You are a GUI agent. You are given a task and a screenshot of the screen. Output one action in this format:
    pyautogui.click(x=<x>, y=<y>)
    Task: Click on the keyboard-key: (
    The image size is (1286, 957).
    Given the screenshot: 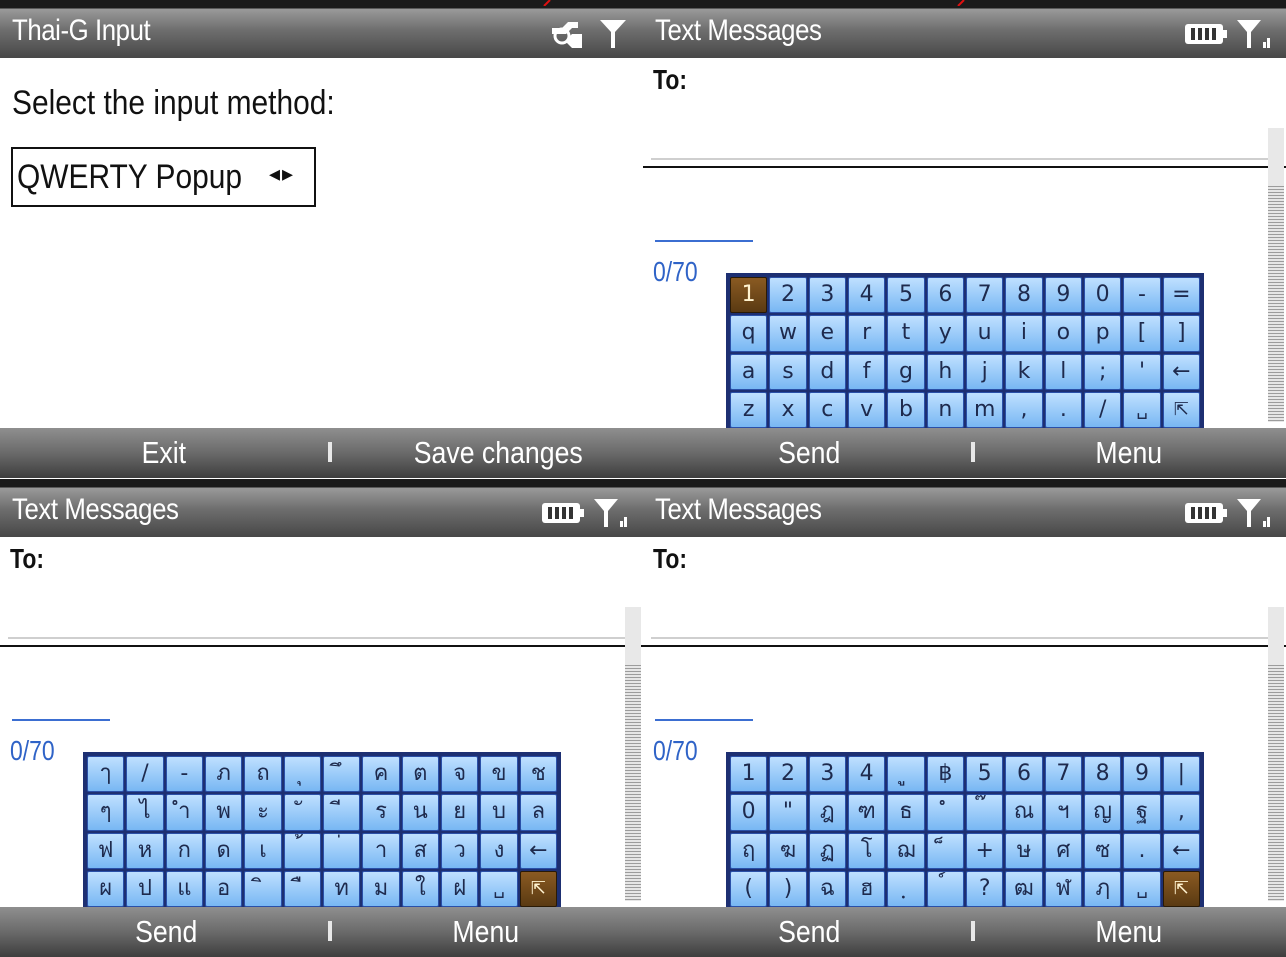 What is the action you would take?
    pyautogui.click(x=749, y=888)
    